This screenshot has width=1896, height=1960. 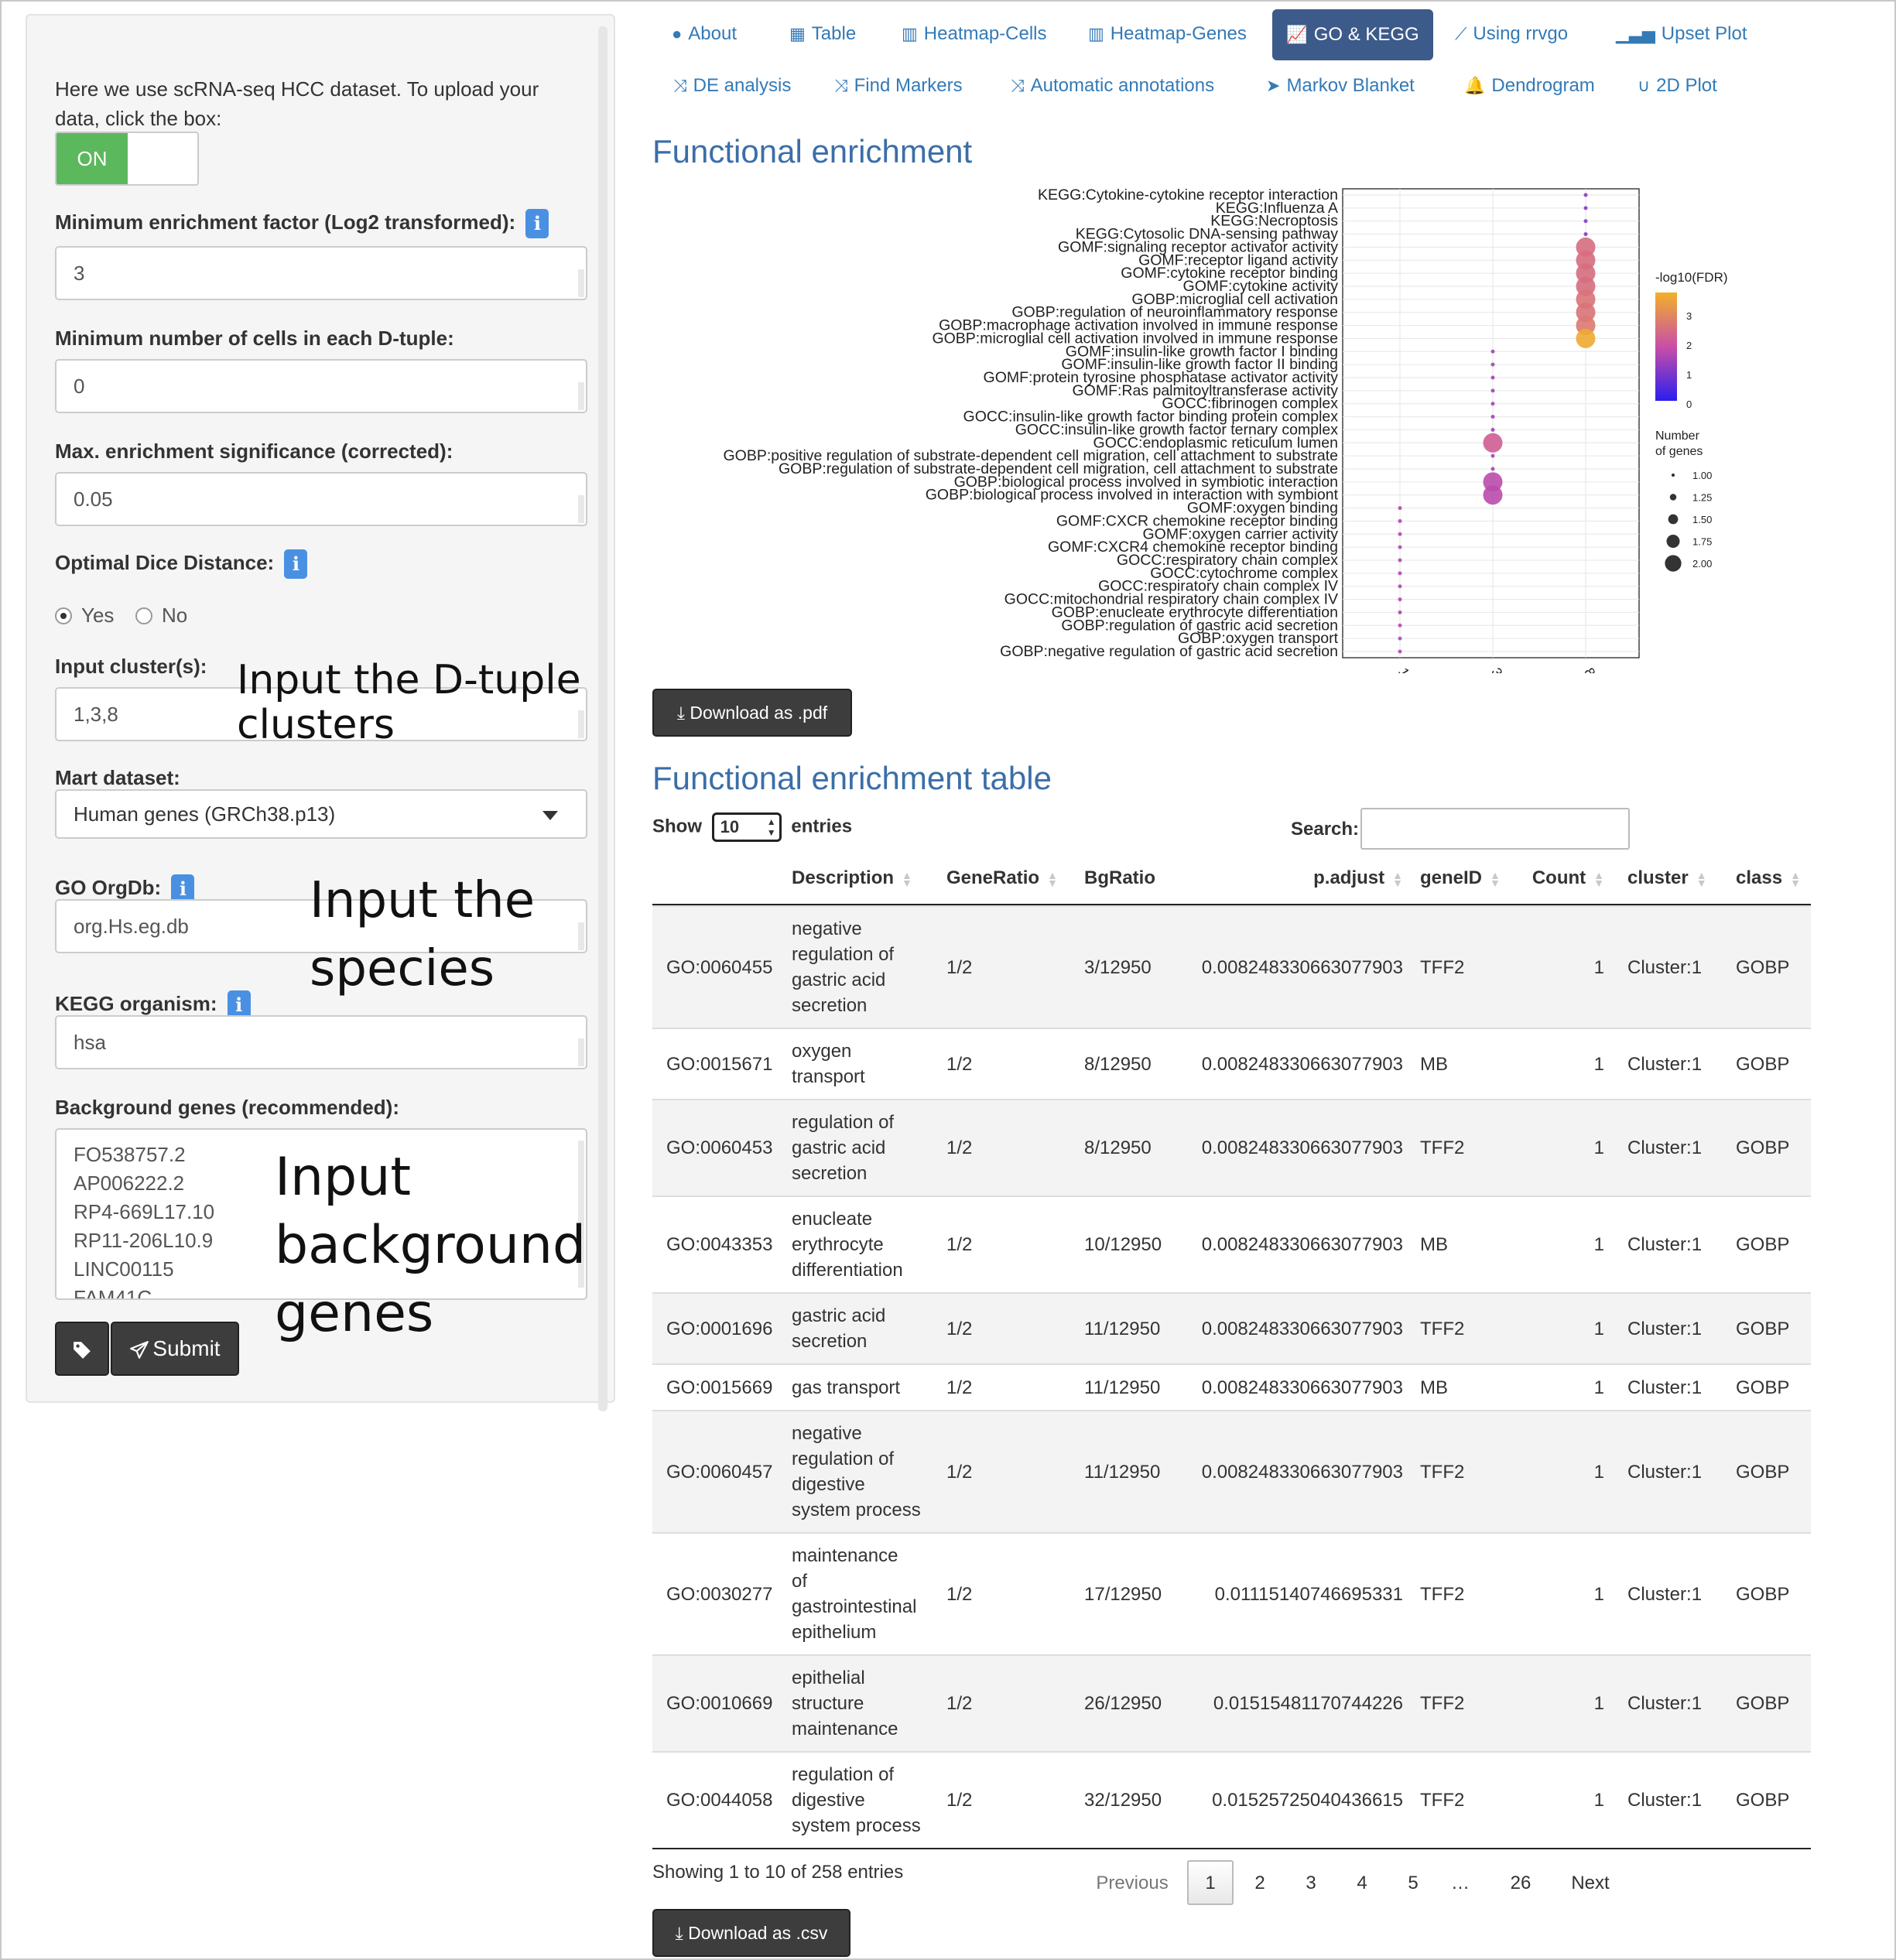 What do you see at coordinates (1340, 86) in the screenshot?
I see `tab-markov-blanket: ➤ Markov Blanket` at bounding box center [1340, 86].